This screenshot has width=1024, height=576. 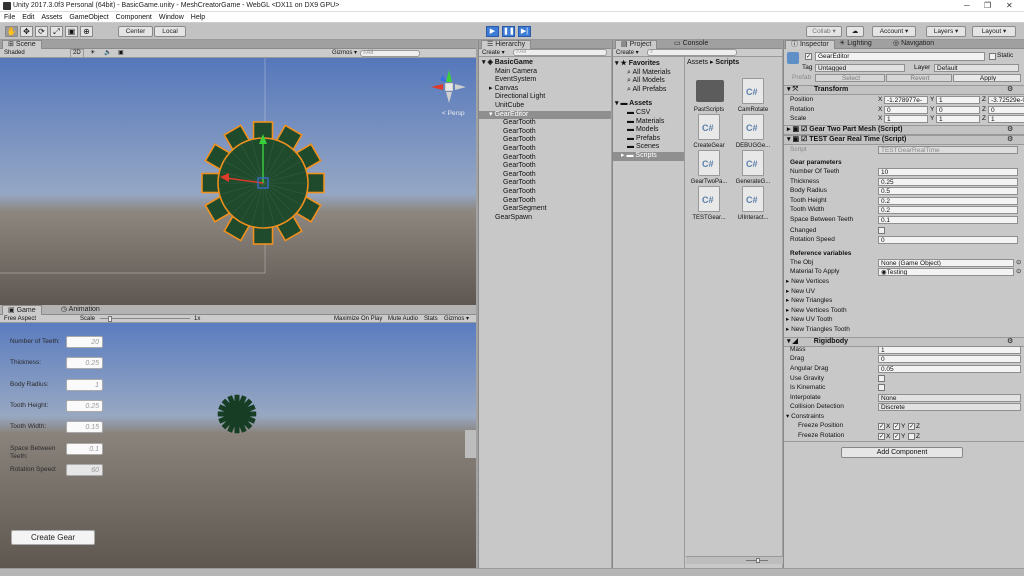 I want to click on play-button-icon: ▶, so click(x=492, y=31).